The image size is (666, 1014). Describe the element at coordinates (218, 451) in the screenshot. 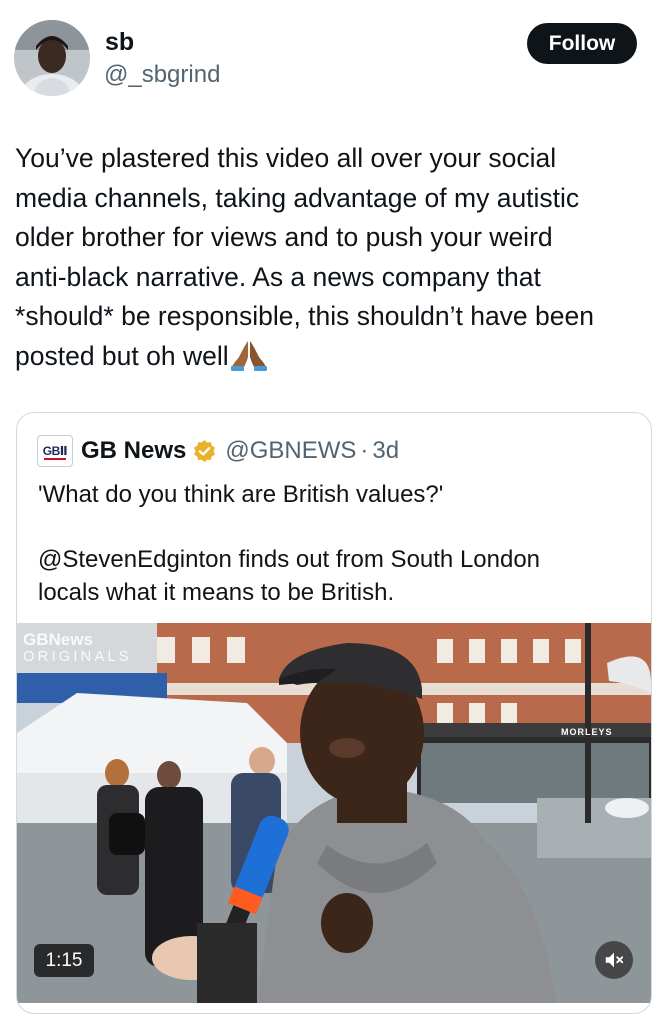

I see `quoted-post-header: GBⅡ GB News @GBNEWS · 3d` at that location.